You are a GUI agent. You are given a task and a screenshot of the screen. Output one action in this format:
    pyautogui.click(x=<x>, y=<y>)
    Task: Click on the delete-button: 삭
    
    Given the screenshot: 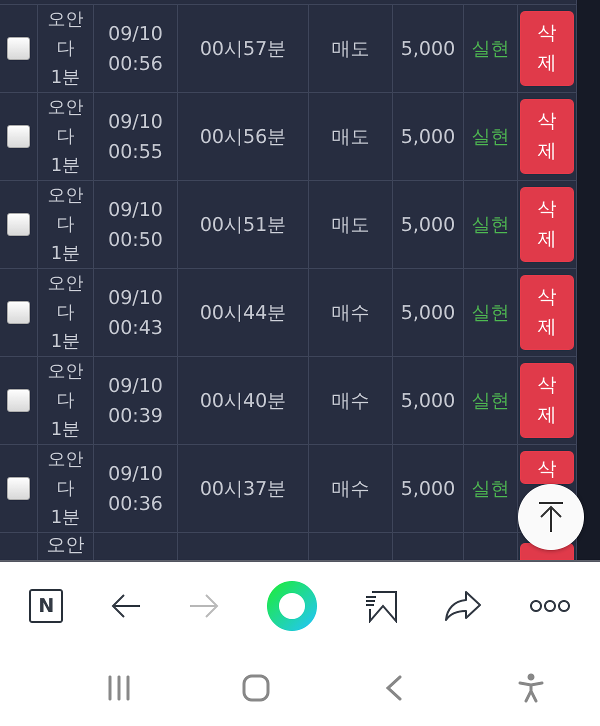 What is the action you would take?
    pyautogui.click(x=547, y=467)
    